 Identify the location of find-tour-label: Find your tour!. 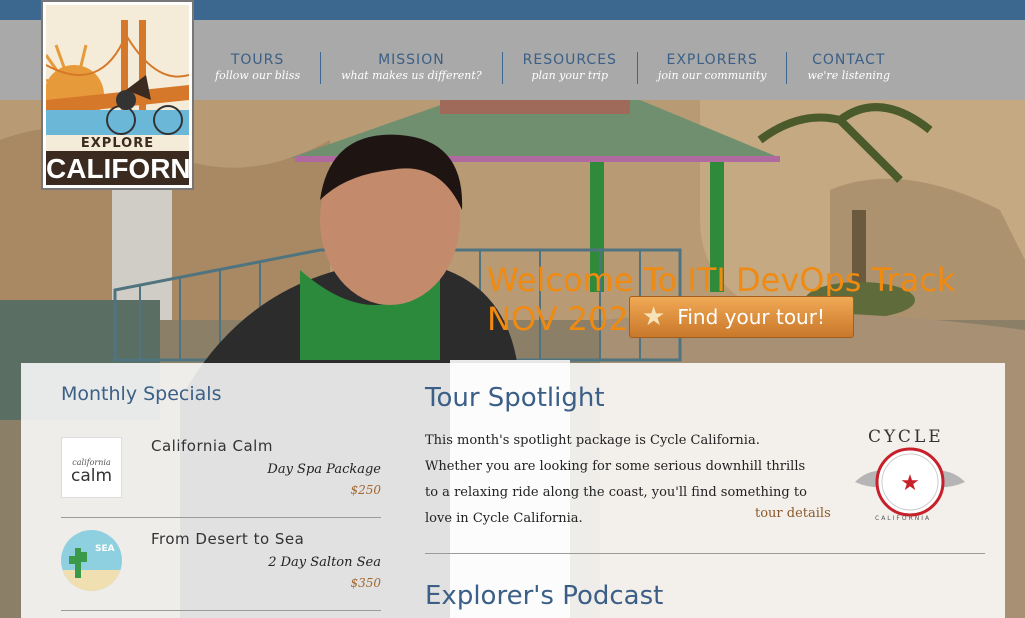
(751, 317).